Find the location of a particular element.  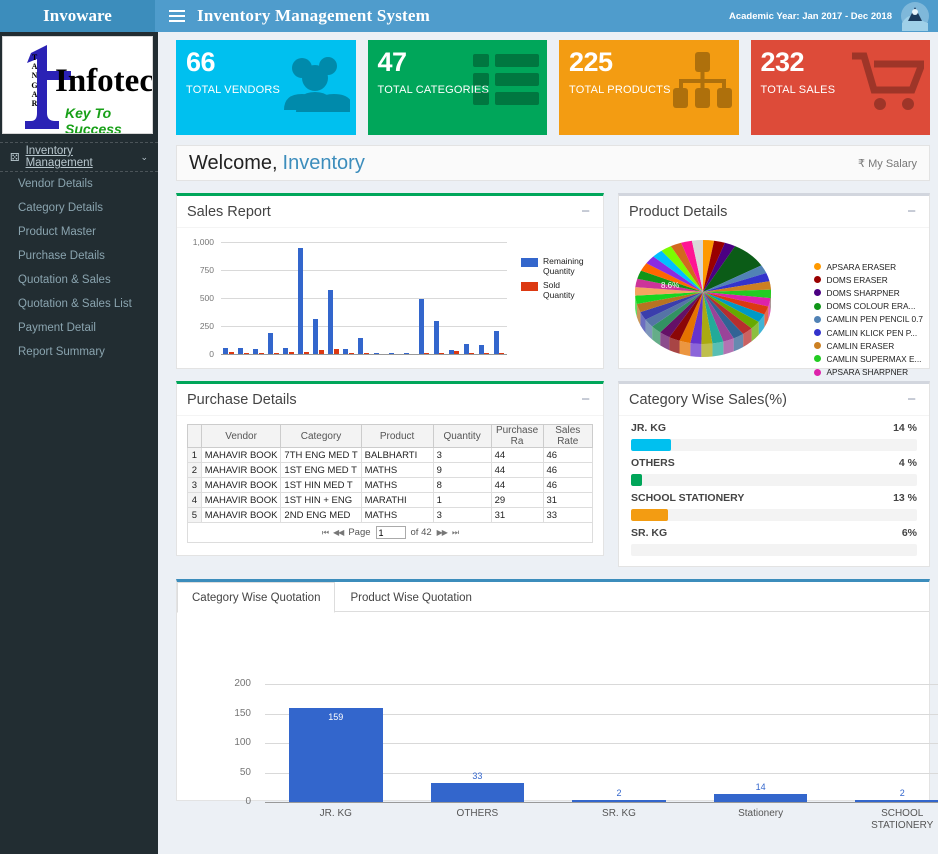

table-cell: 3 is located at coordinates (462, 455).